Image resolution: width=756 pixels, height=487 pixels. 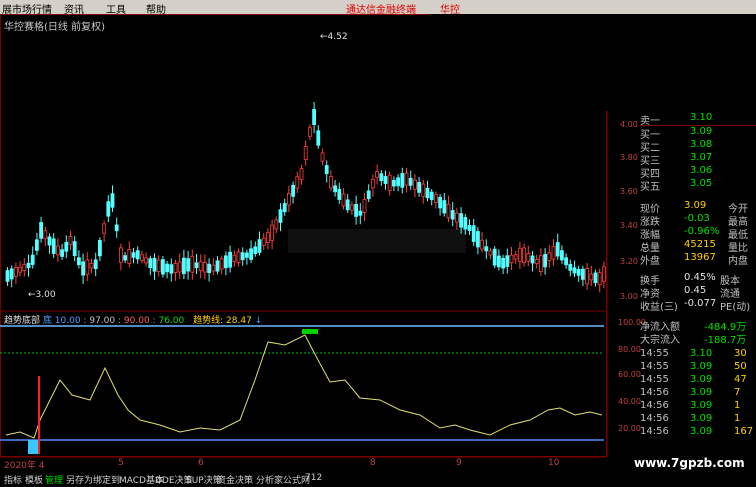 What do you see at coordinates (698, 207) in the screenshot?
I see `stat-row: 现价 3.09 今开` at bounding box center [698, 207].